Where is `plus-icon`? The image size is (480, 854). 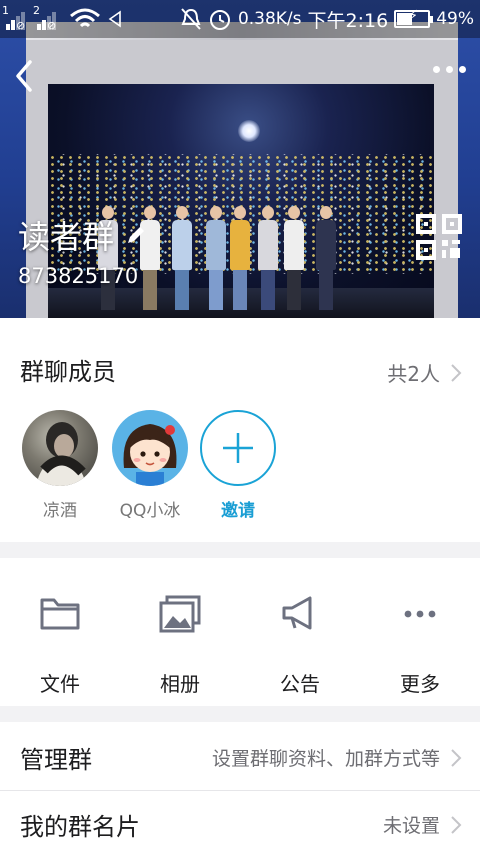
plus-icon is located at coordinates (238, 448).